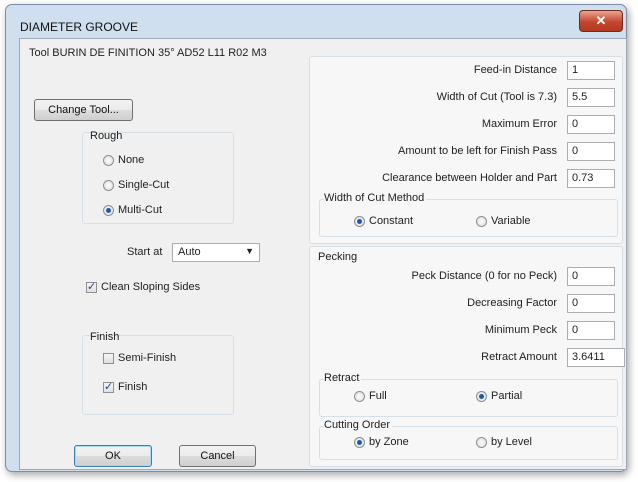  Describe the element at coordinates (591, 97) in the screenshot. I see `width-of-cut-field: 5.5` at that location.